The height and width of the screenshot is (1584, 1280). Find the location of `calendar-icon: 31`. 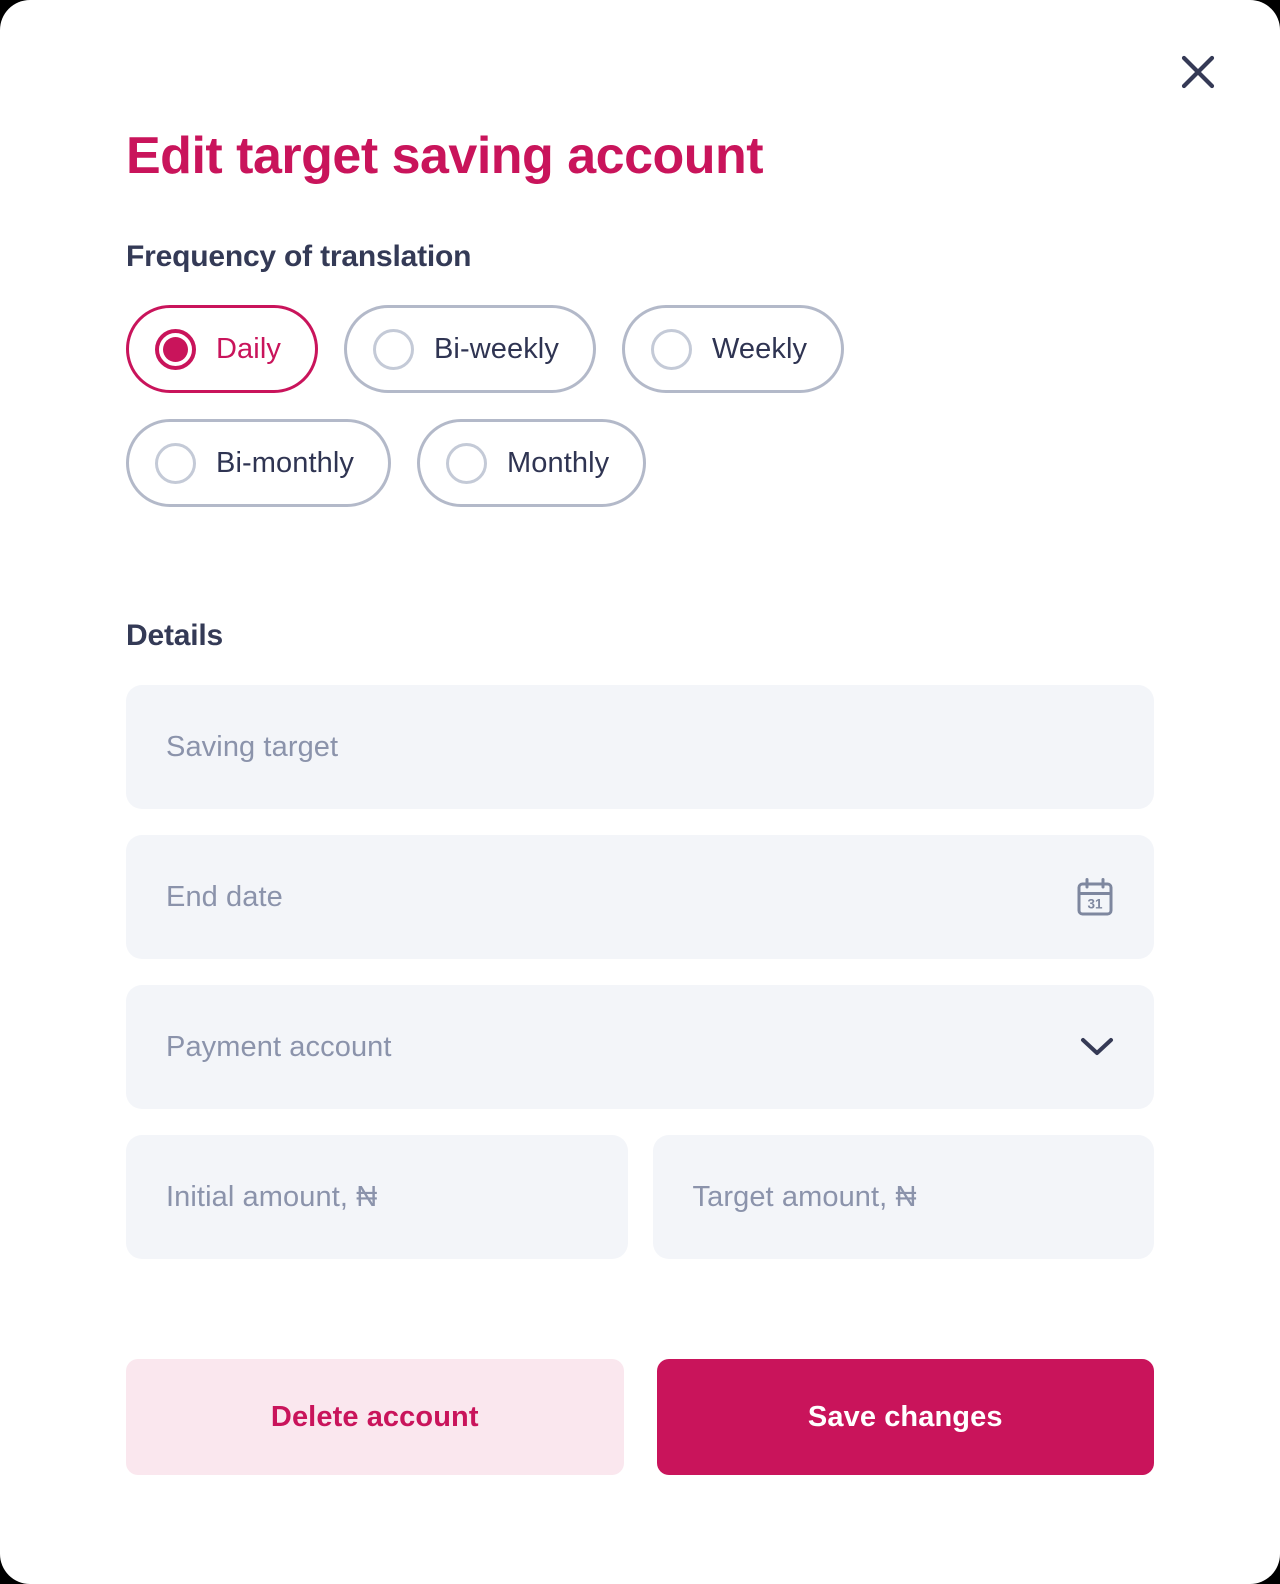

calendar-icon: 31 is located at coordinates (1095, 897).